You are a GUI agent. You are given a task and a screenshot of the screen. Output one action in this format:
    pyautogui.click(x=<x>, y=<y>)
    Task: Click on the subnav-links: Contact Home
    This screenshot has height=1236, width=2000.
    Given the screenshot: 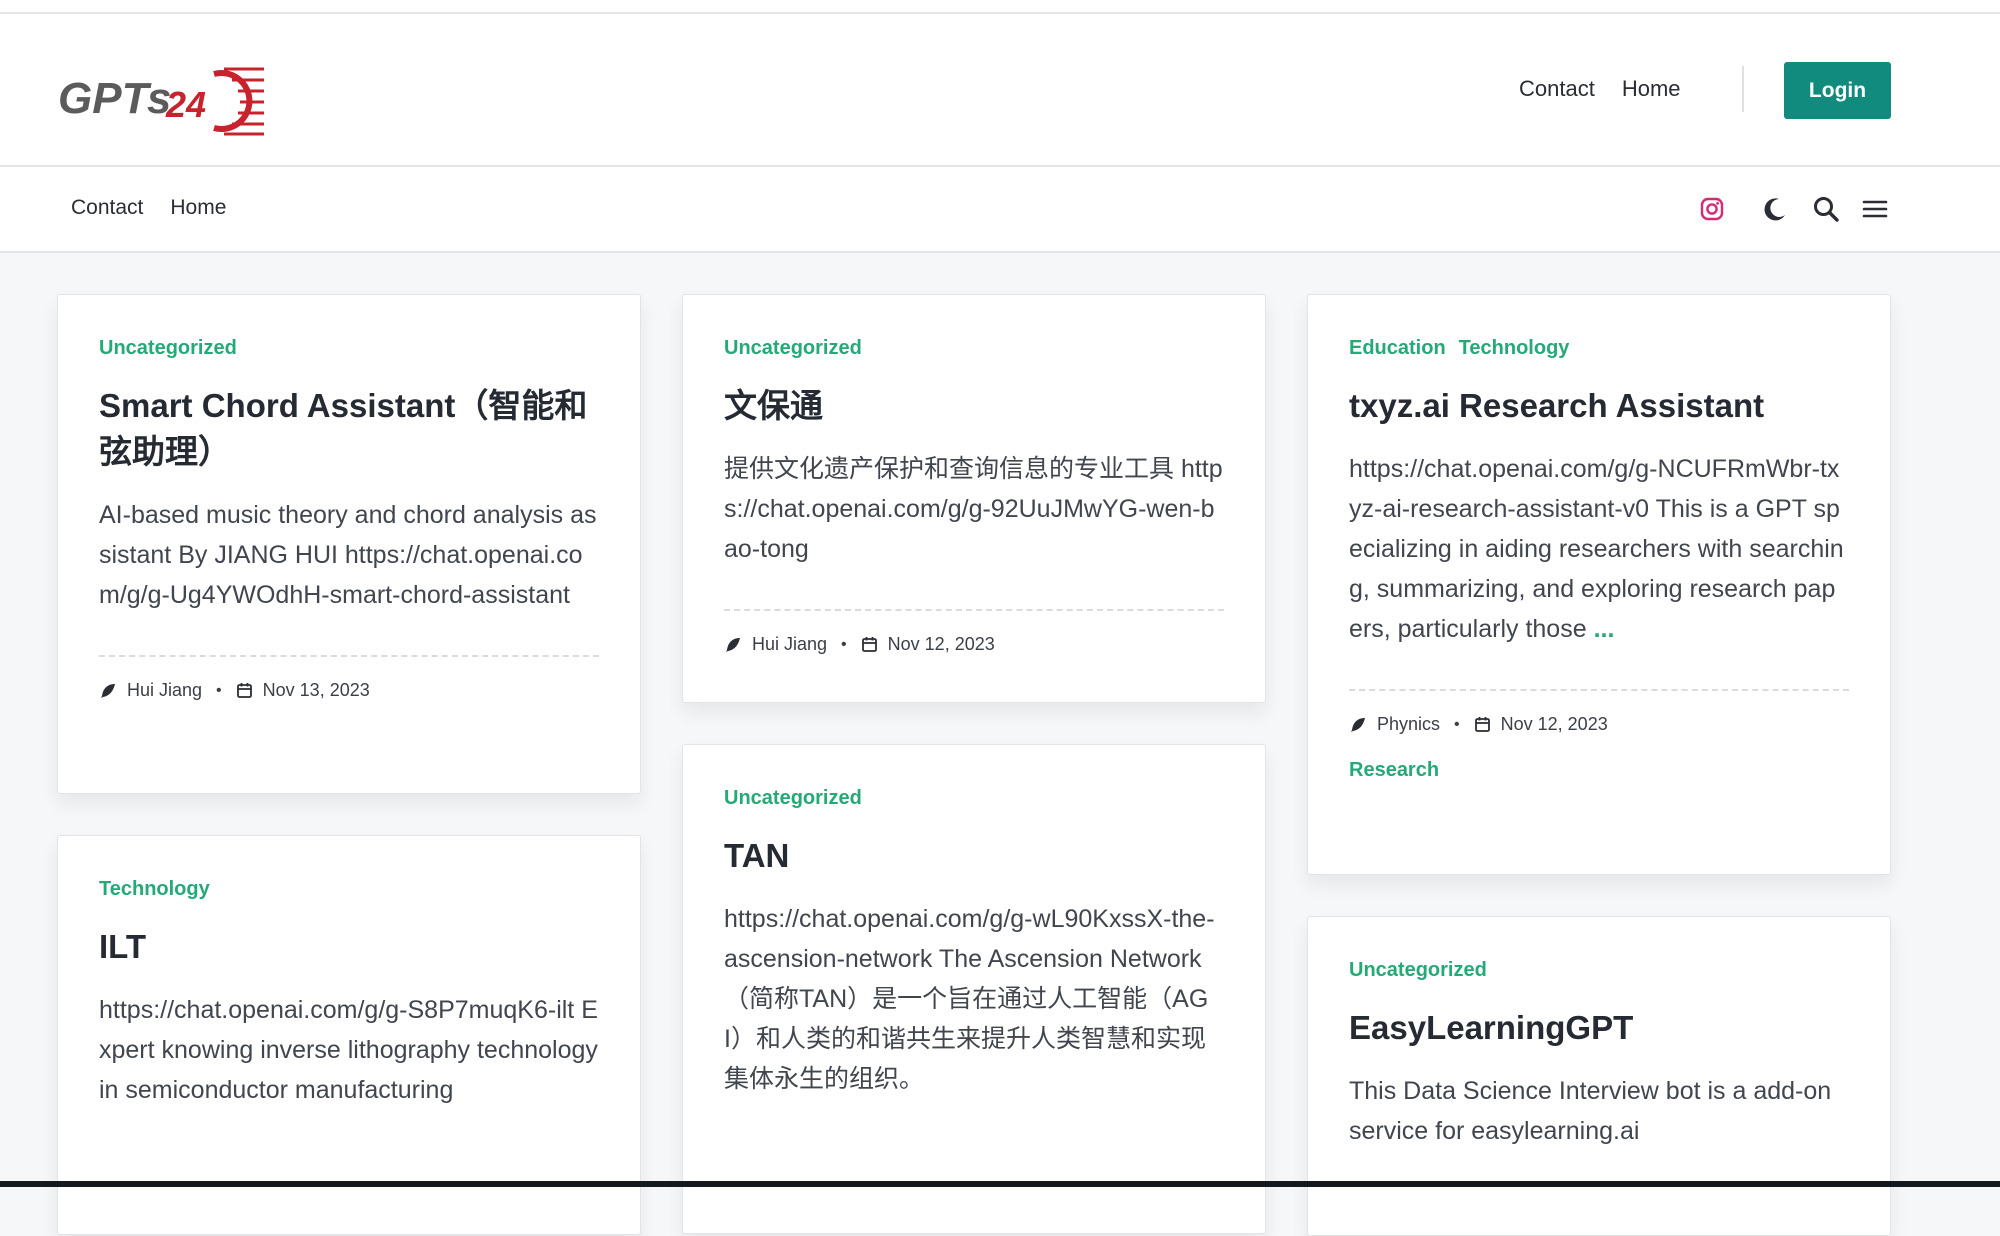 What is the action you would take?
    pyautogui.click(x=148, y=208)
    